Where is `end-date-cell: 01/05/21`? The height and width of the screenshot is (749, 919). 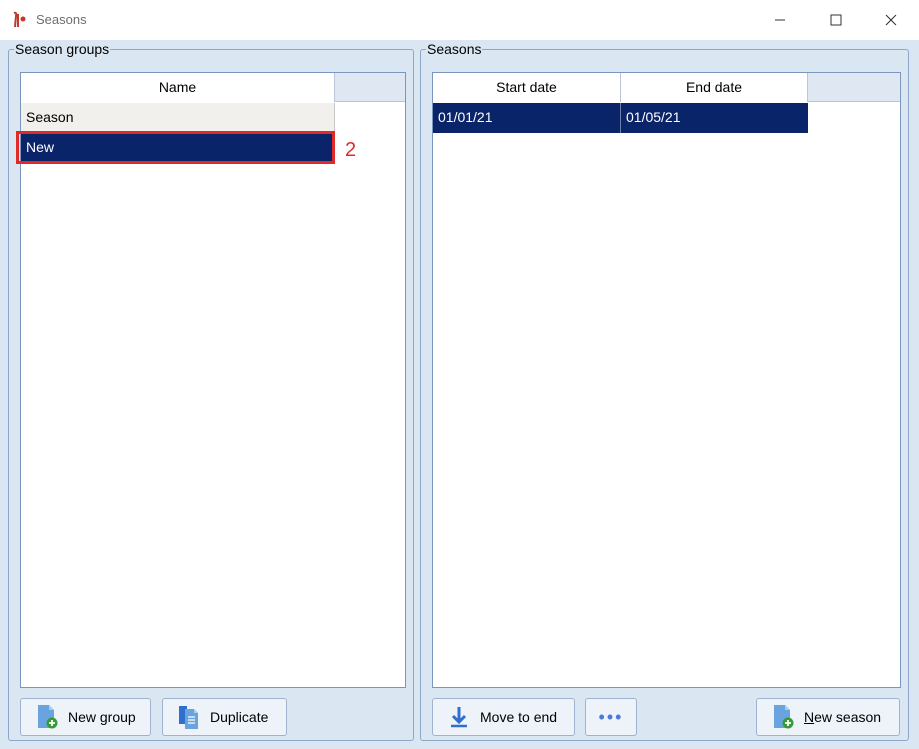 end-date-cell: 01/05/21 is located at coordinates (653, 117).